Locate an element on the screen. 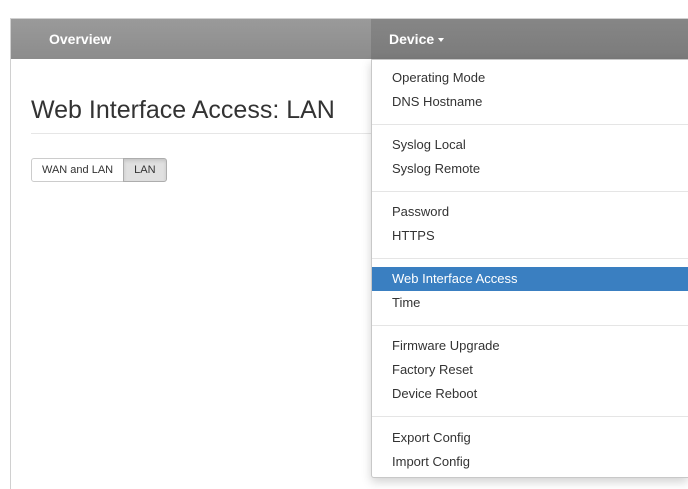 Image resolution: width=688 pixels, height=489 pixels. access-mode-toggle: WAN and LAN LAN is located at coordinates (99, 170).